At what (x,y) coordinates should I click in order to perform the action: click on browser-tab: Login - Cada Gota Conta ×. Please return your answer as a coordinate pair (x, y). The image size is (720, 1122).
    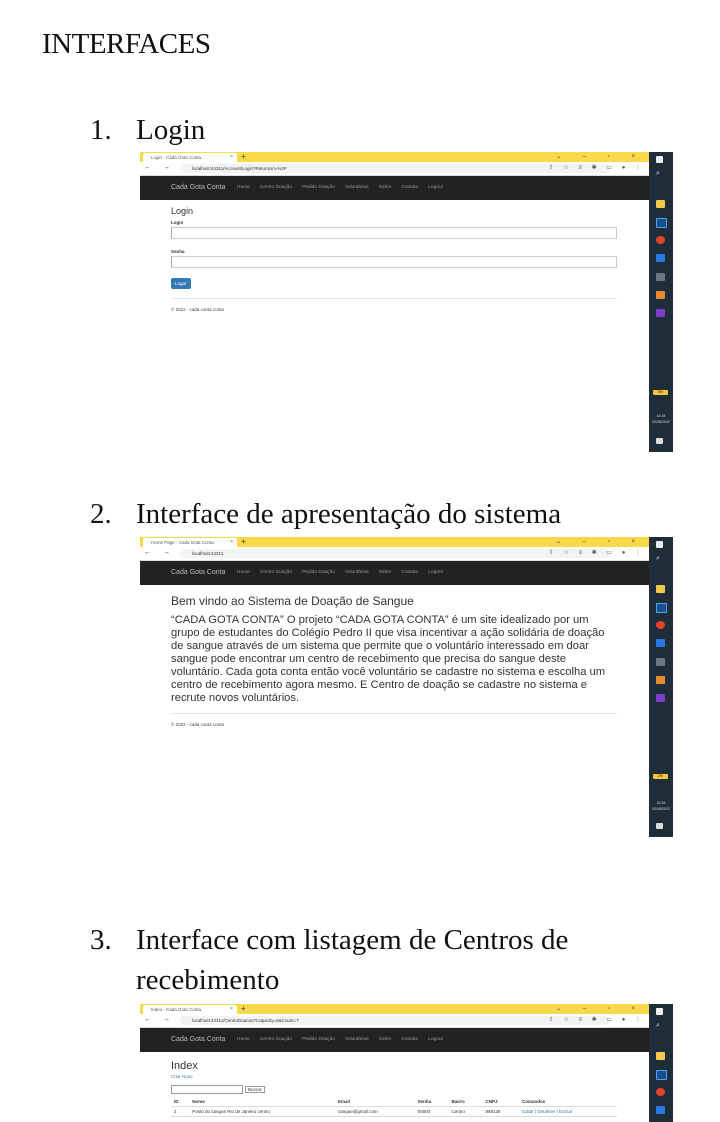
    Looking at the image, I should click on (190, 157).